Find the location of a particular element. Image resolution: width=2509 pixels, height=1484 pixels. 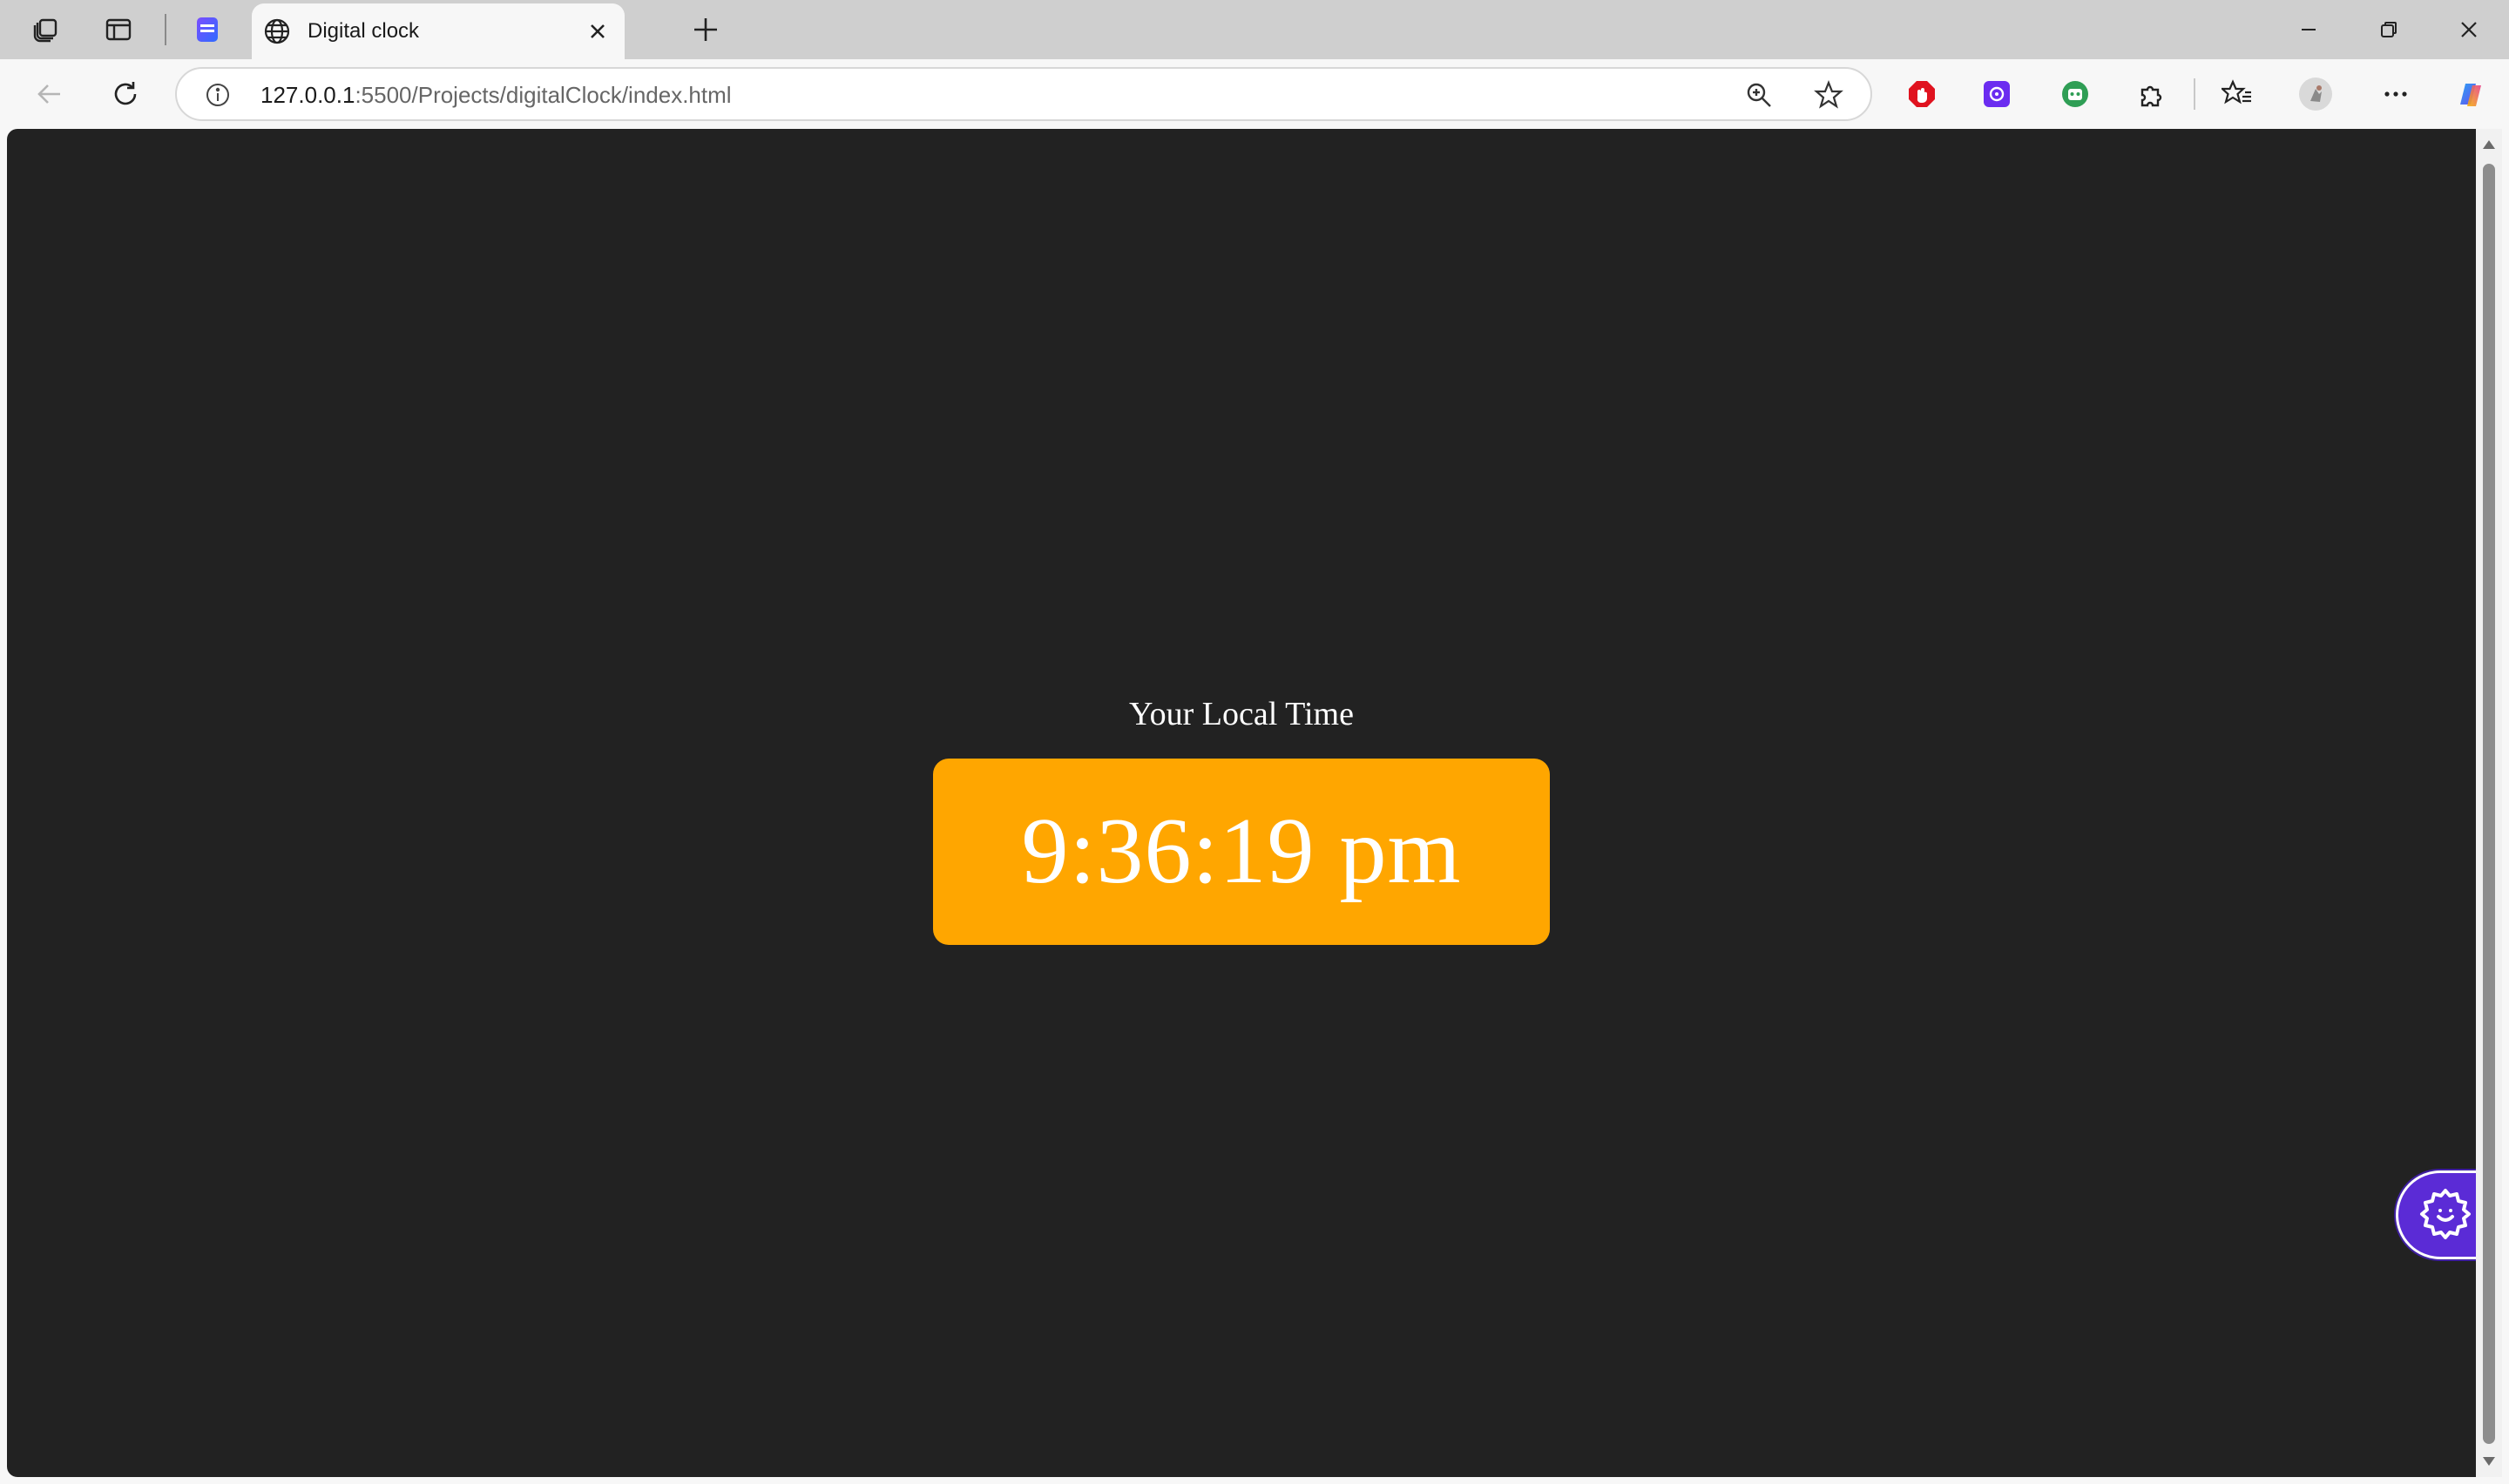

workspaces-icon is located at coordinates (45, 30).